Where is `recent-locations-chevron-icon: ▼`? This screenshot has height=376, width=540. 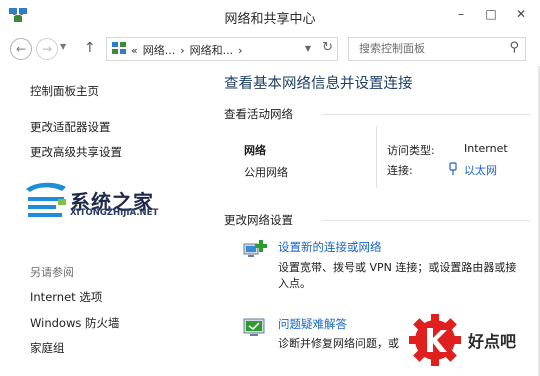
recent-locations-chevron-icon: ▼ is located at coordinates (63, 46).